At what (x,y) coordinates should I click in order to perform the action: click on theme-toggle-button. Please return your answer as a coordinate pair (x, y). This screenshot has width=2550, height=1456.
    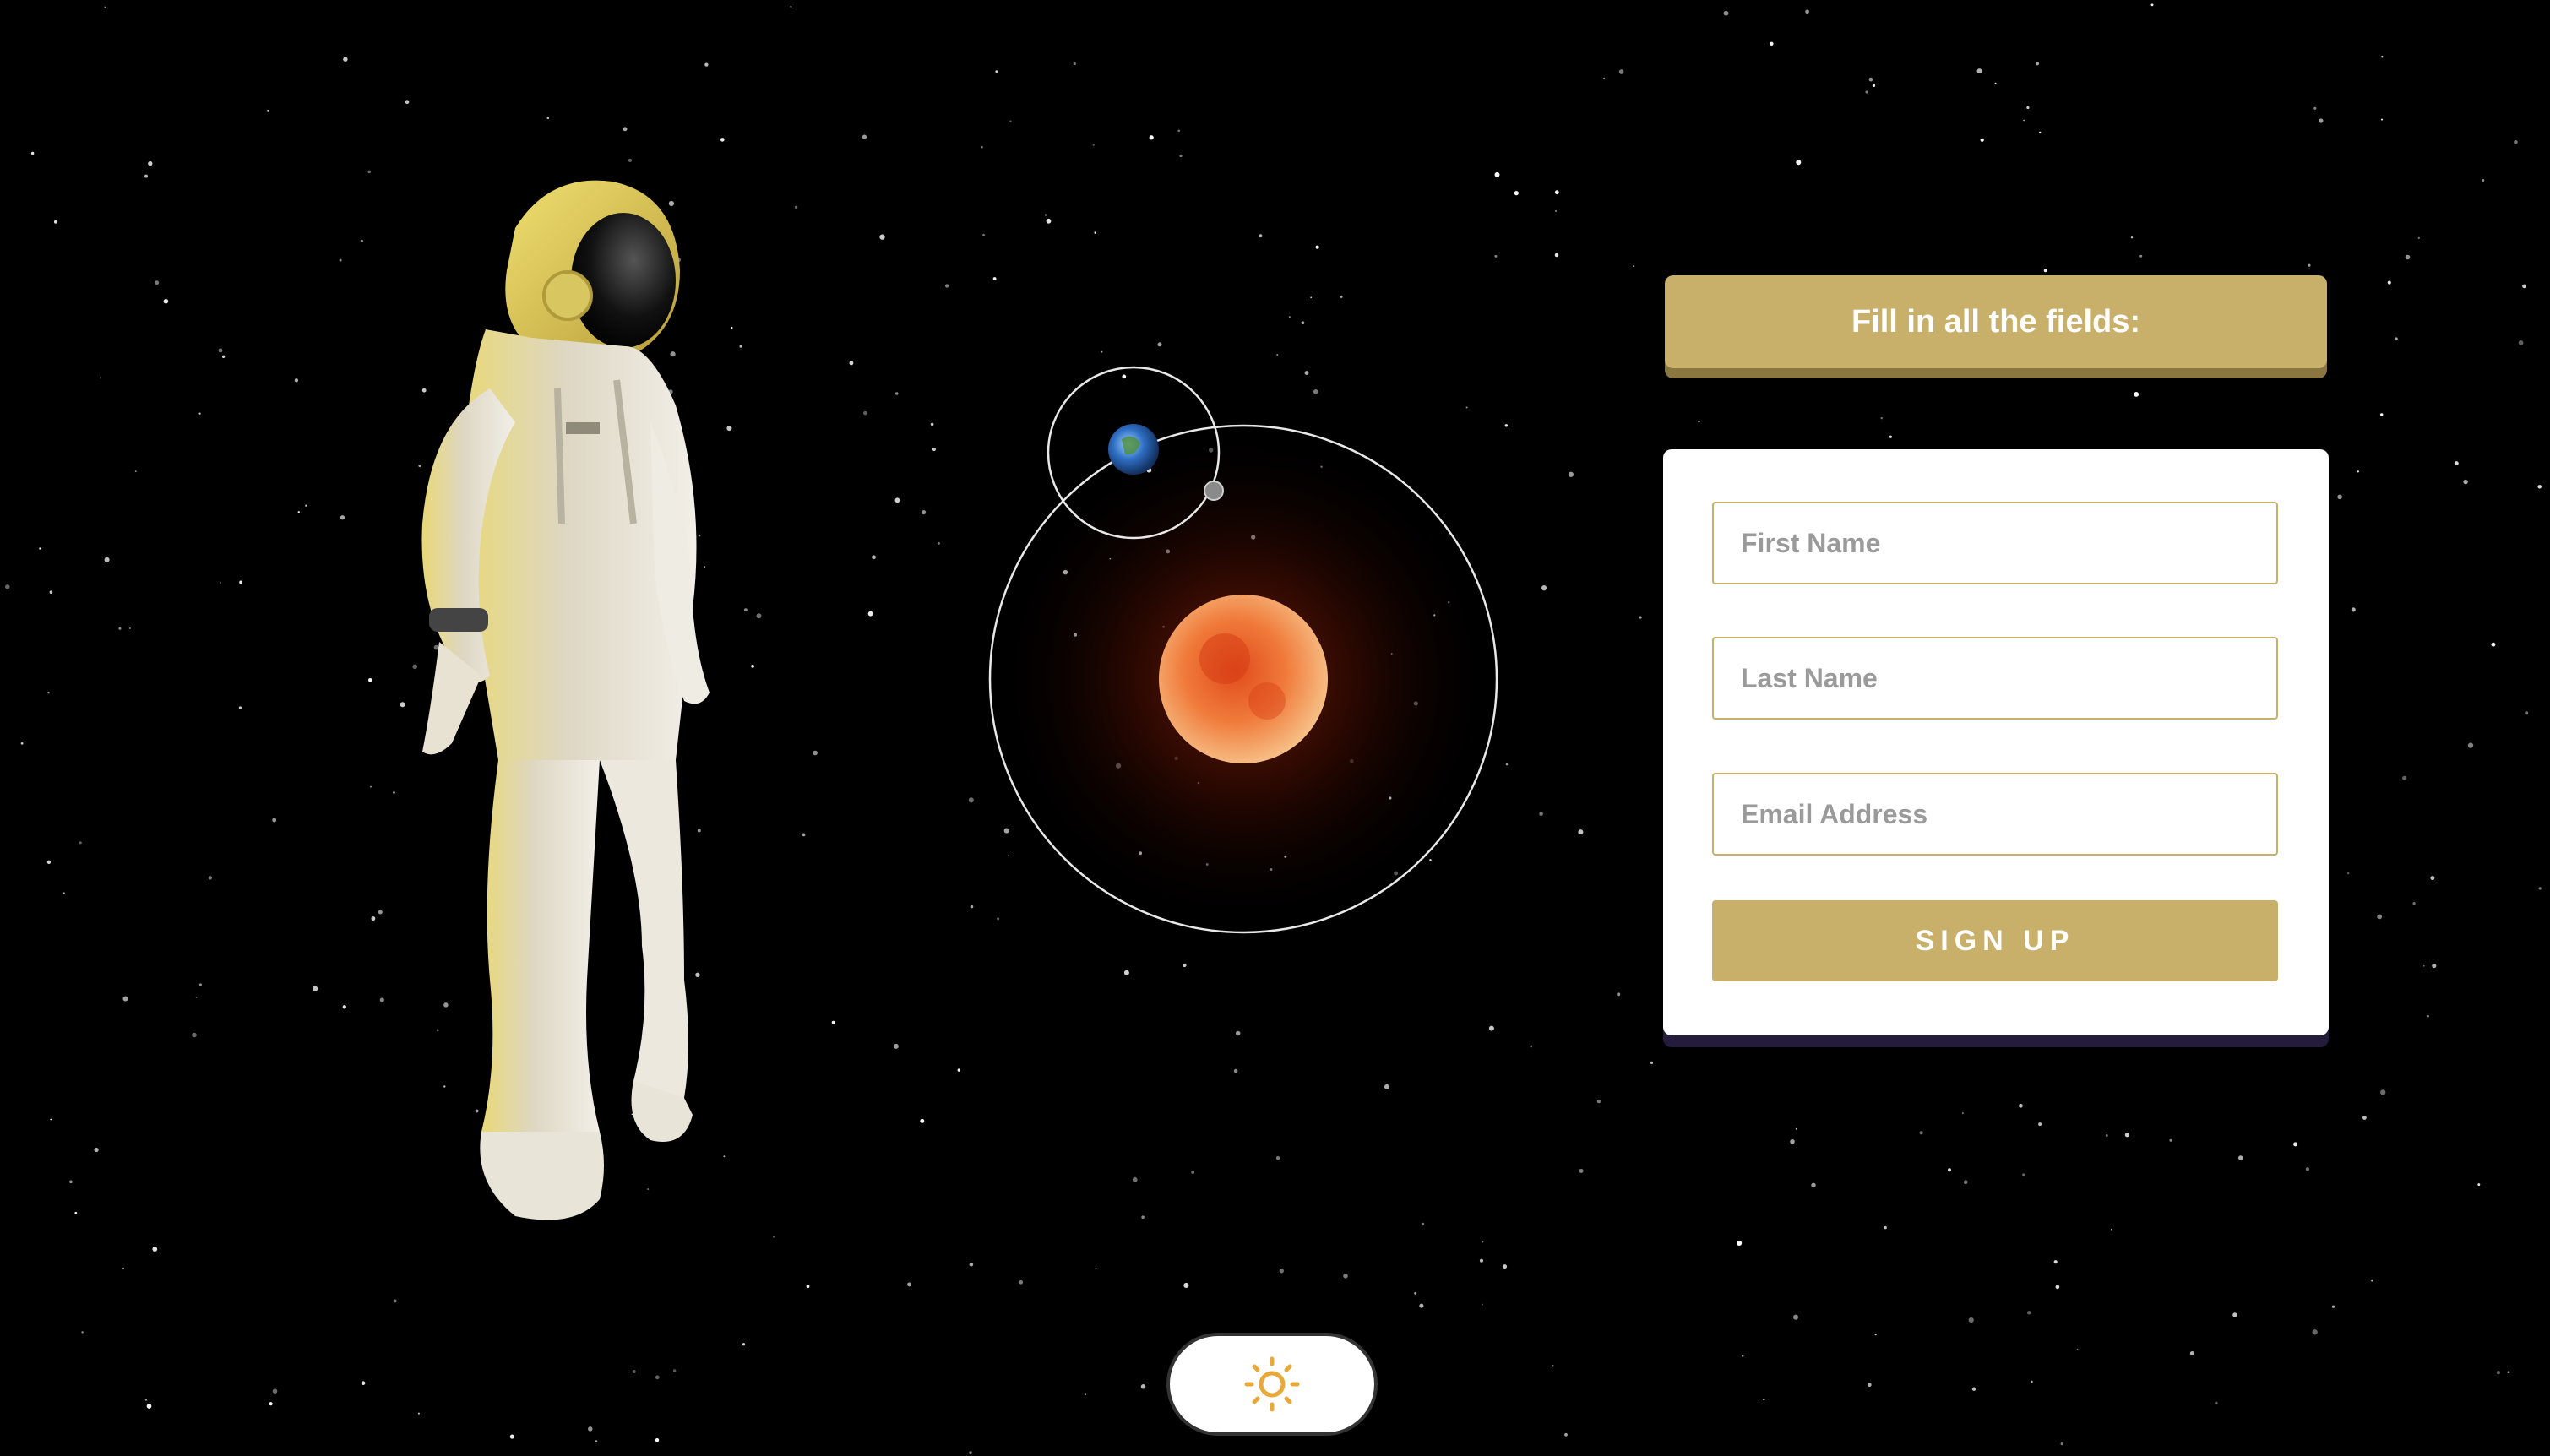
    Looking at the image, I should click on (1272, 1384).